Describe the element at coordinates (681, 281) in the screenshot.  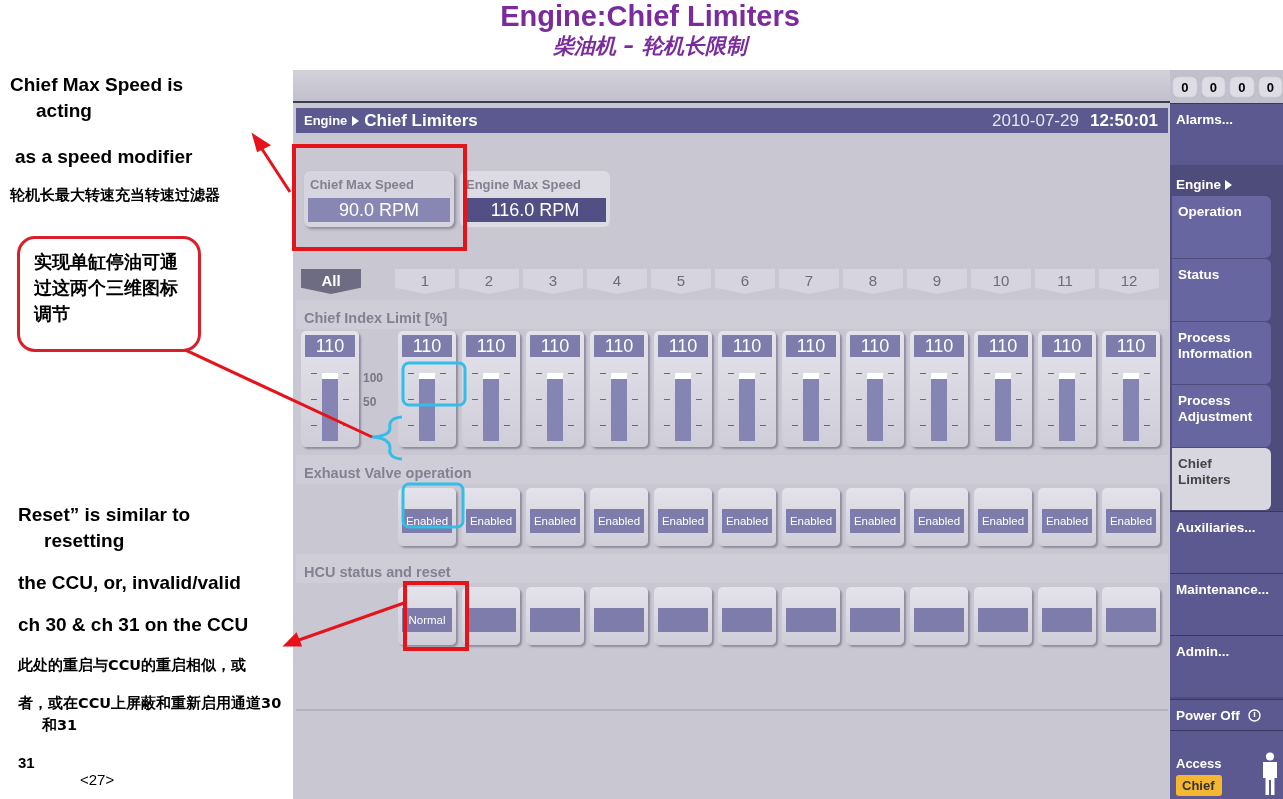
I see `cylinder-tab: 5` at that location.